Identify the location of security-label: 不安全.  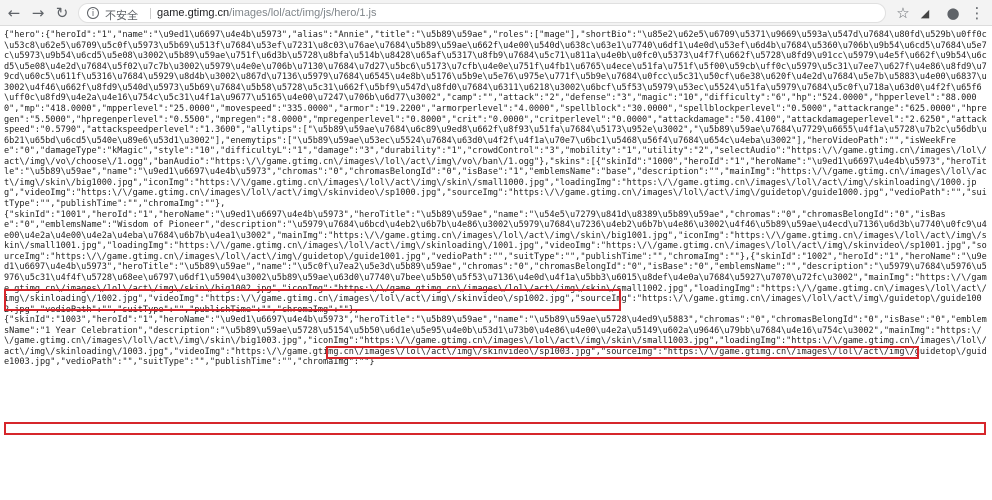
(121, 15).